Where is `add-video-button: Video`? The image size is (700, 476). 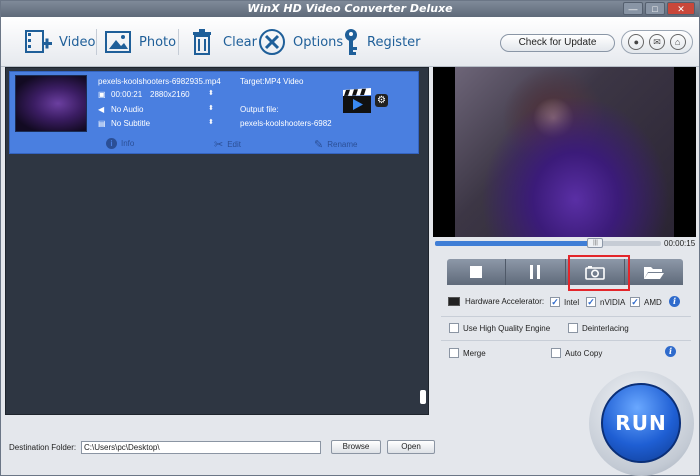 add-video-button: Video is located at coordinates (59, 42).